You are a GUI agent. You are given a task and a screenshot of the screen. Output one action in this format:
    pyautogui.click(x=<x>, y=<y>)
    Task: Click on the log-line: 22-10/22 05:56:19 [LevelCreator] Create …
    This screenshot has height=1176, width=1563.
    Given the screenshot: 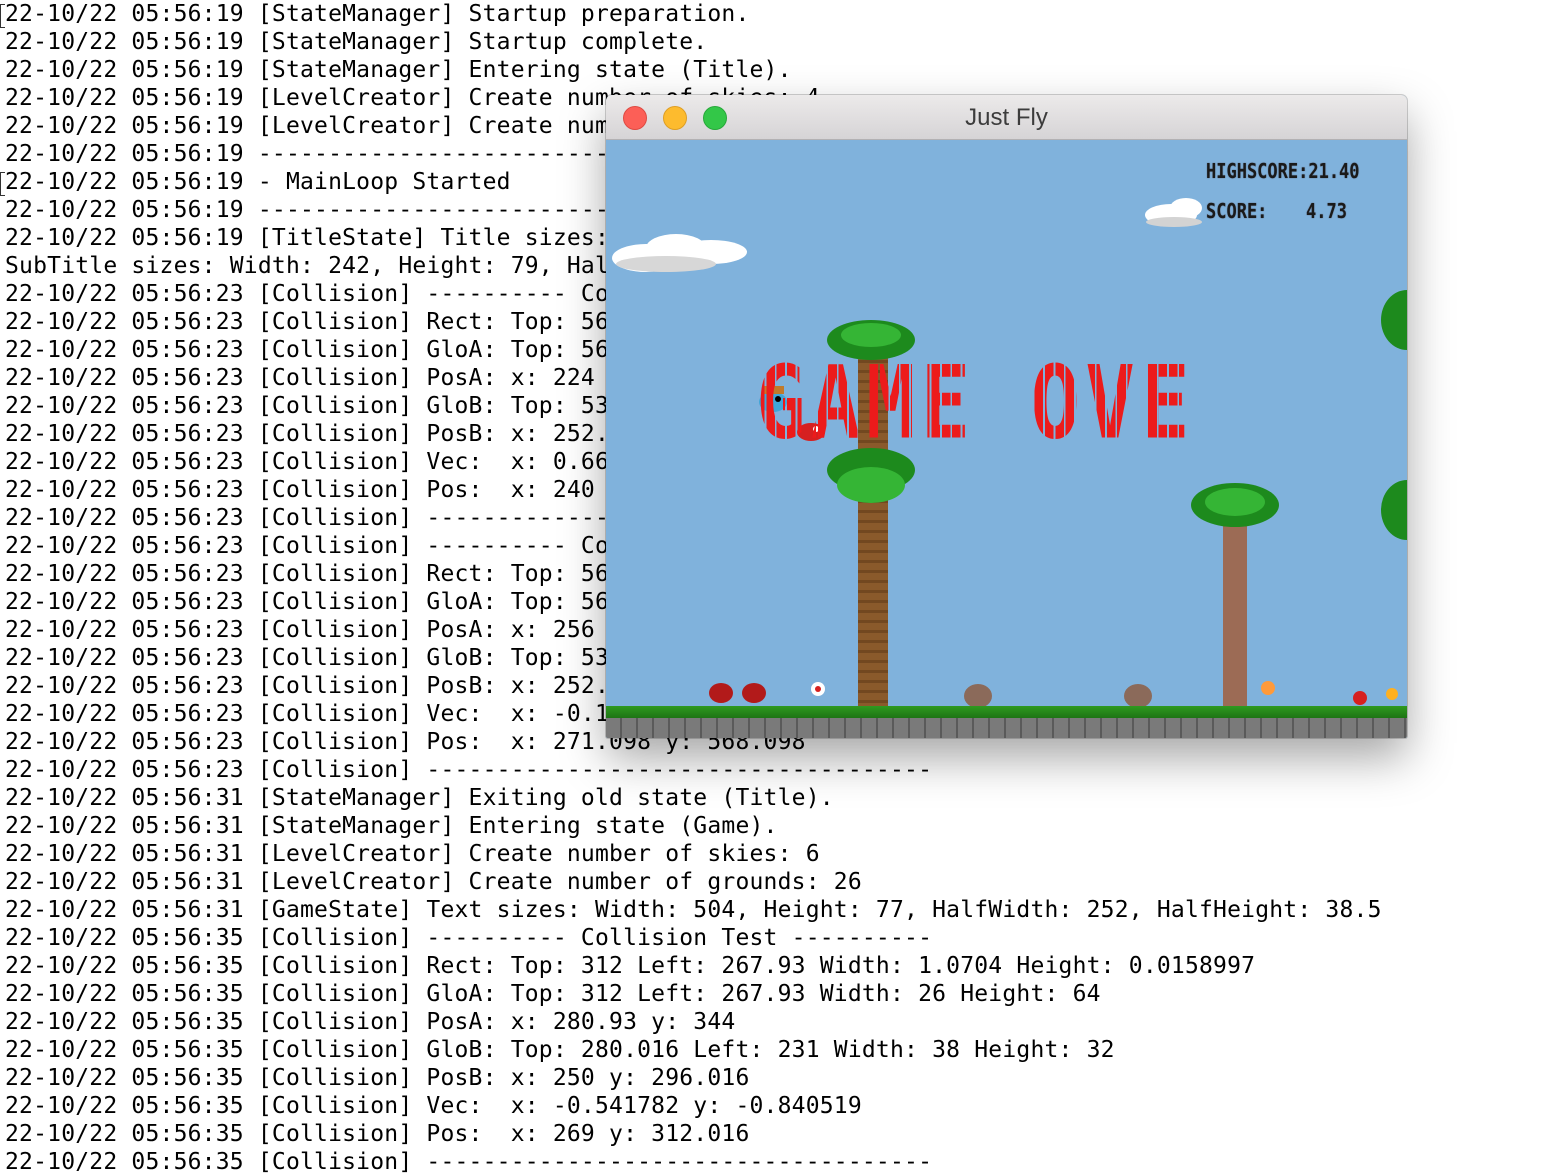 What is the action you would take?
    pyautogui.click(x=307, y=126)
    